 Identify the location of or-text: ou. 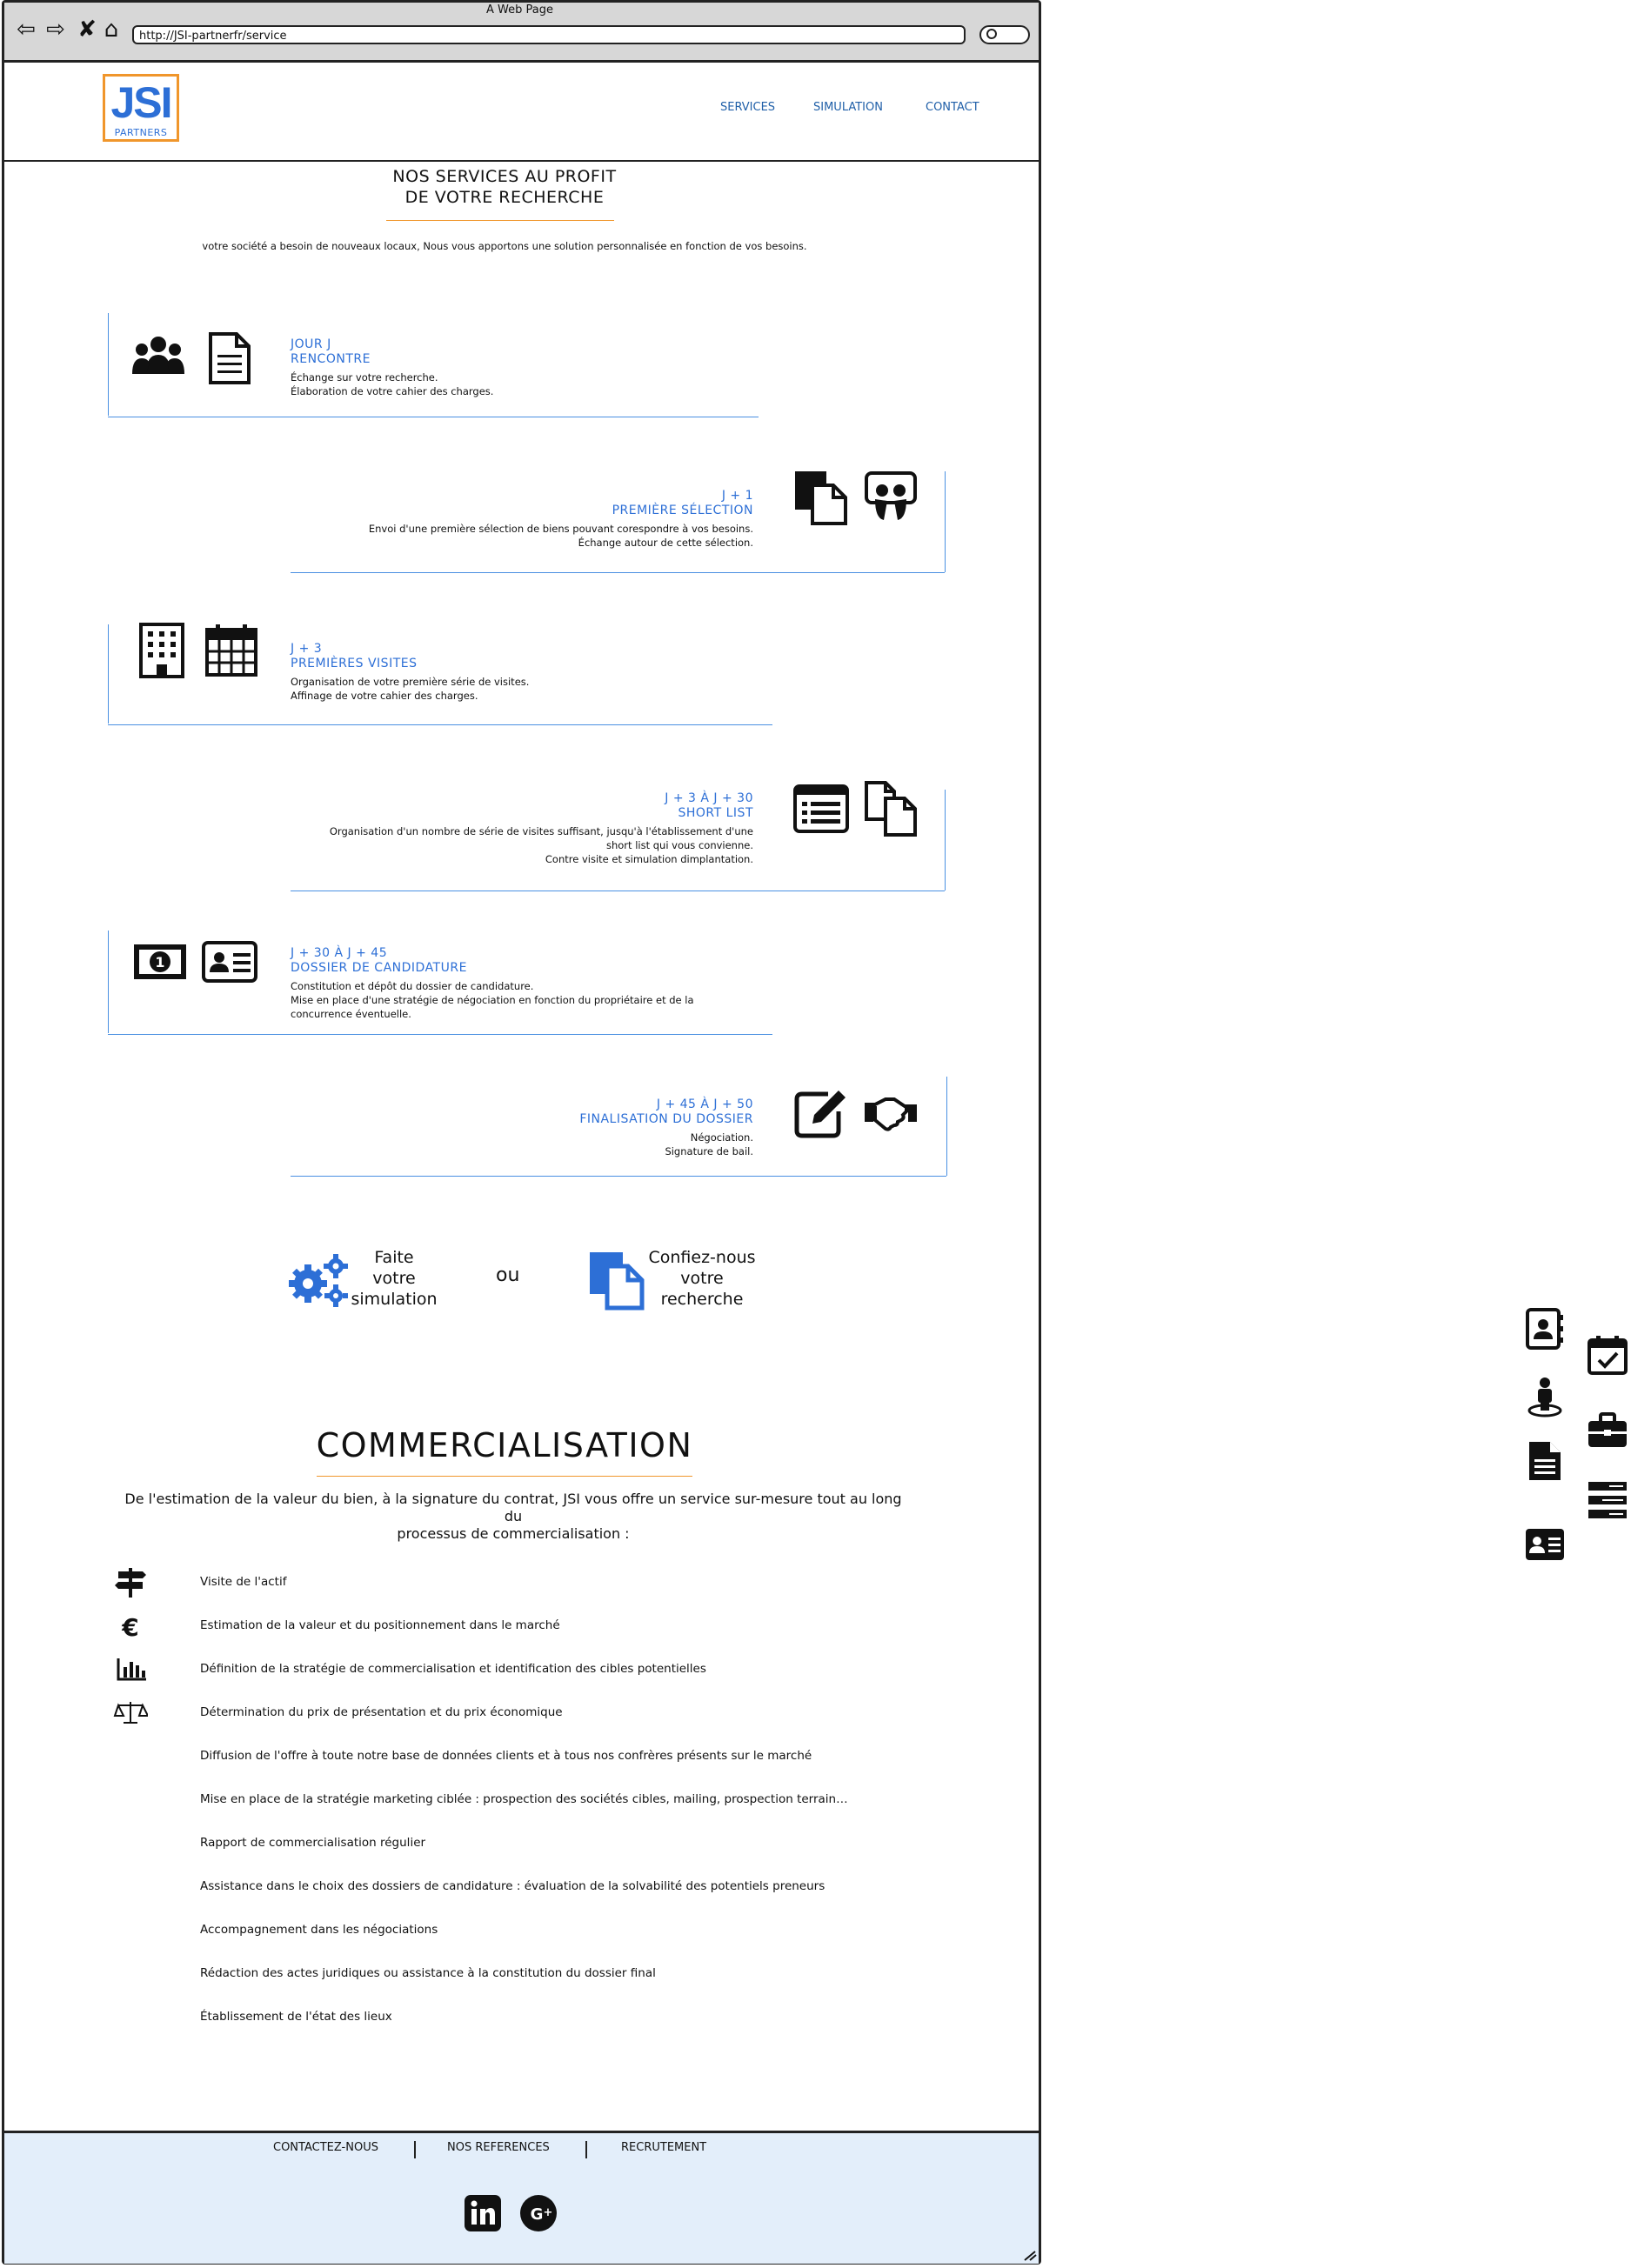
(508, 1275).